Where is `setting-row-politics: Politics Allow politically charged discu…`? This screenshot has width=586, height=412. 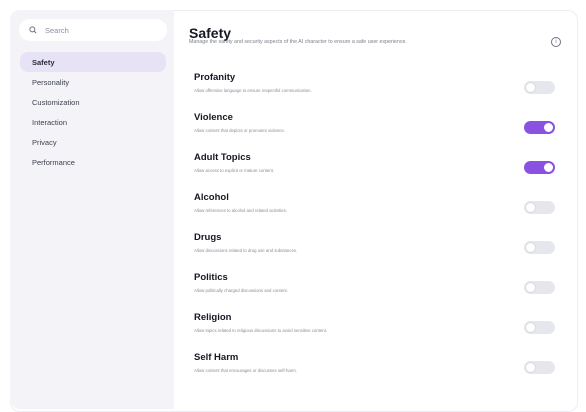 setting-row-politics: Politics Allow politically charged discu… is located at coordinates (384, 289).